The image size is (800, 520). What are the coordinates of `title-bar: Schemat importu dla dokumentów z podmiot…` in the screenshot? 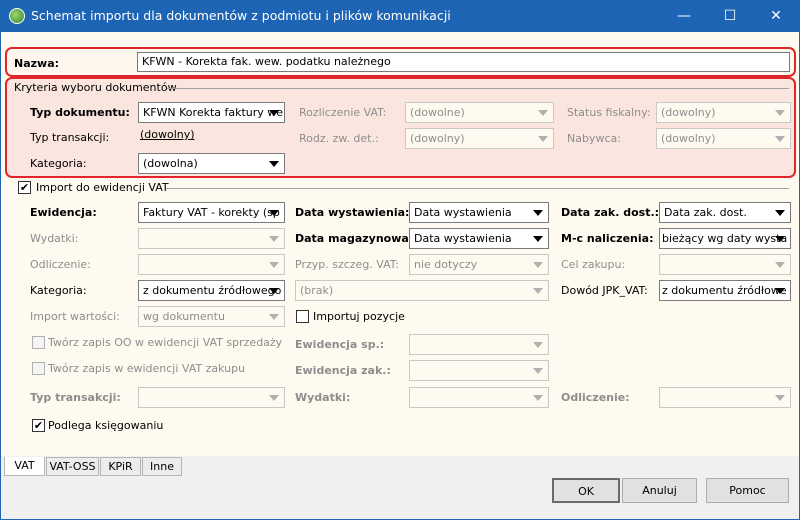 It's located at (400, 16).